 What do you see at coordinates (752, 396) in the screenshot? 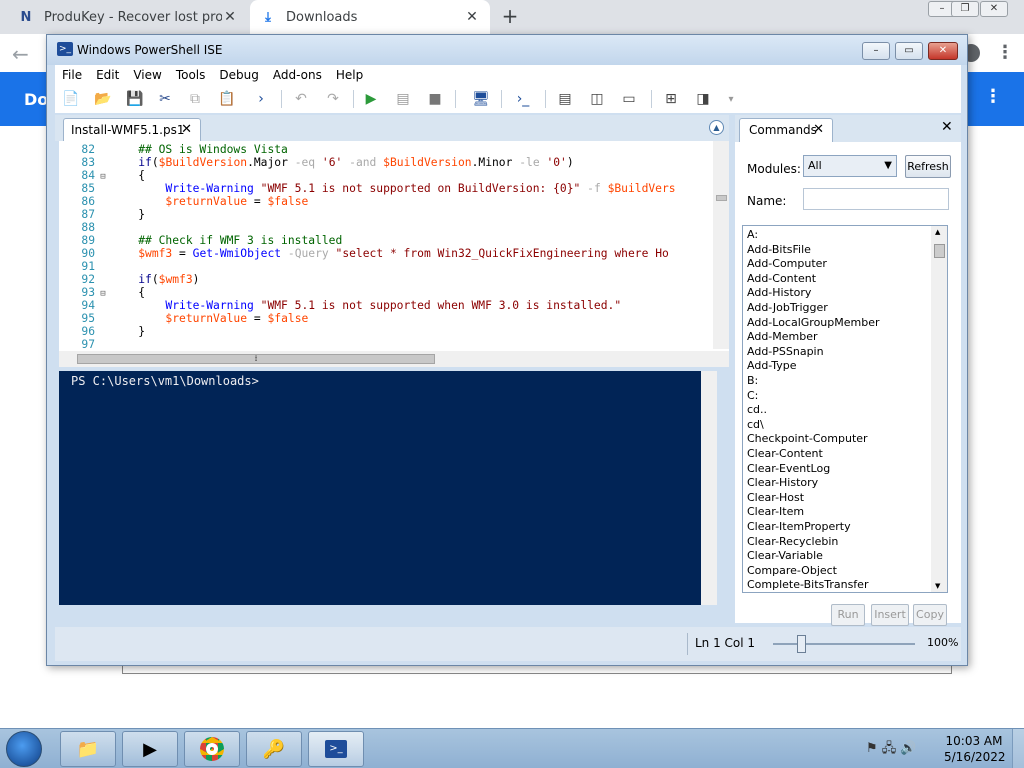
I see `command-list-item: C:` at bounding box center [752, 396].